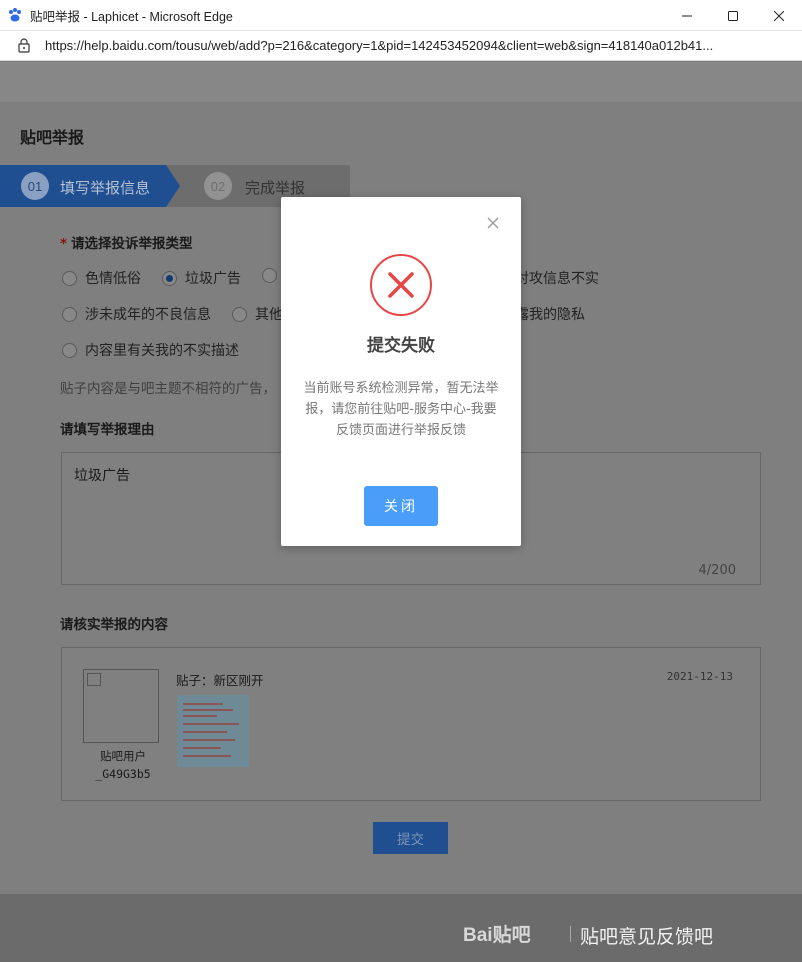 The width and height of the screenshot is (802, 962). I want to click on step-2-label: 完成举报, so click(275, 188).